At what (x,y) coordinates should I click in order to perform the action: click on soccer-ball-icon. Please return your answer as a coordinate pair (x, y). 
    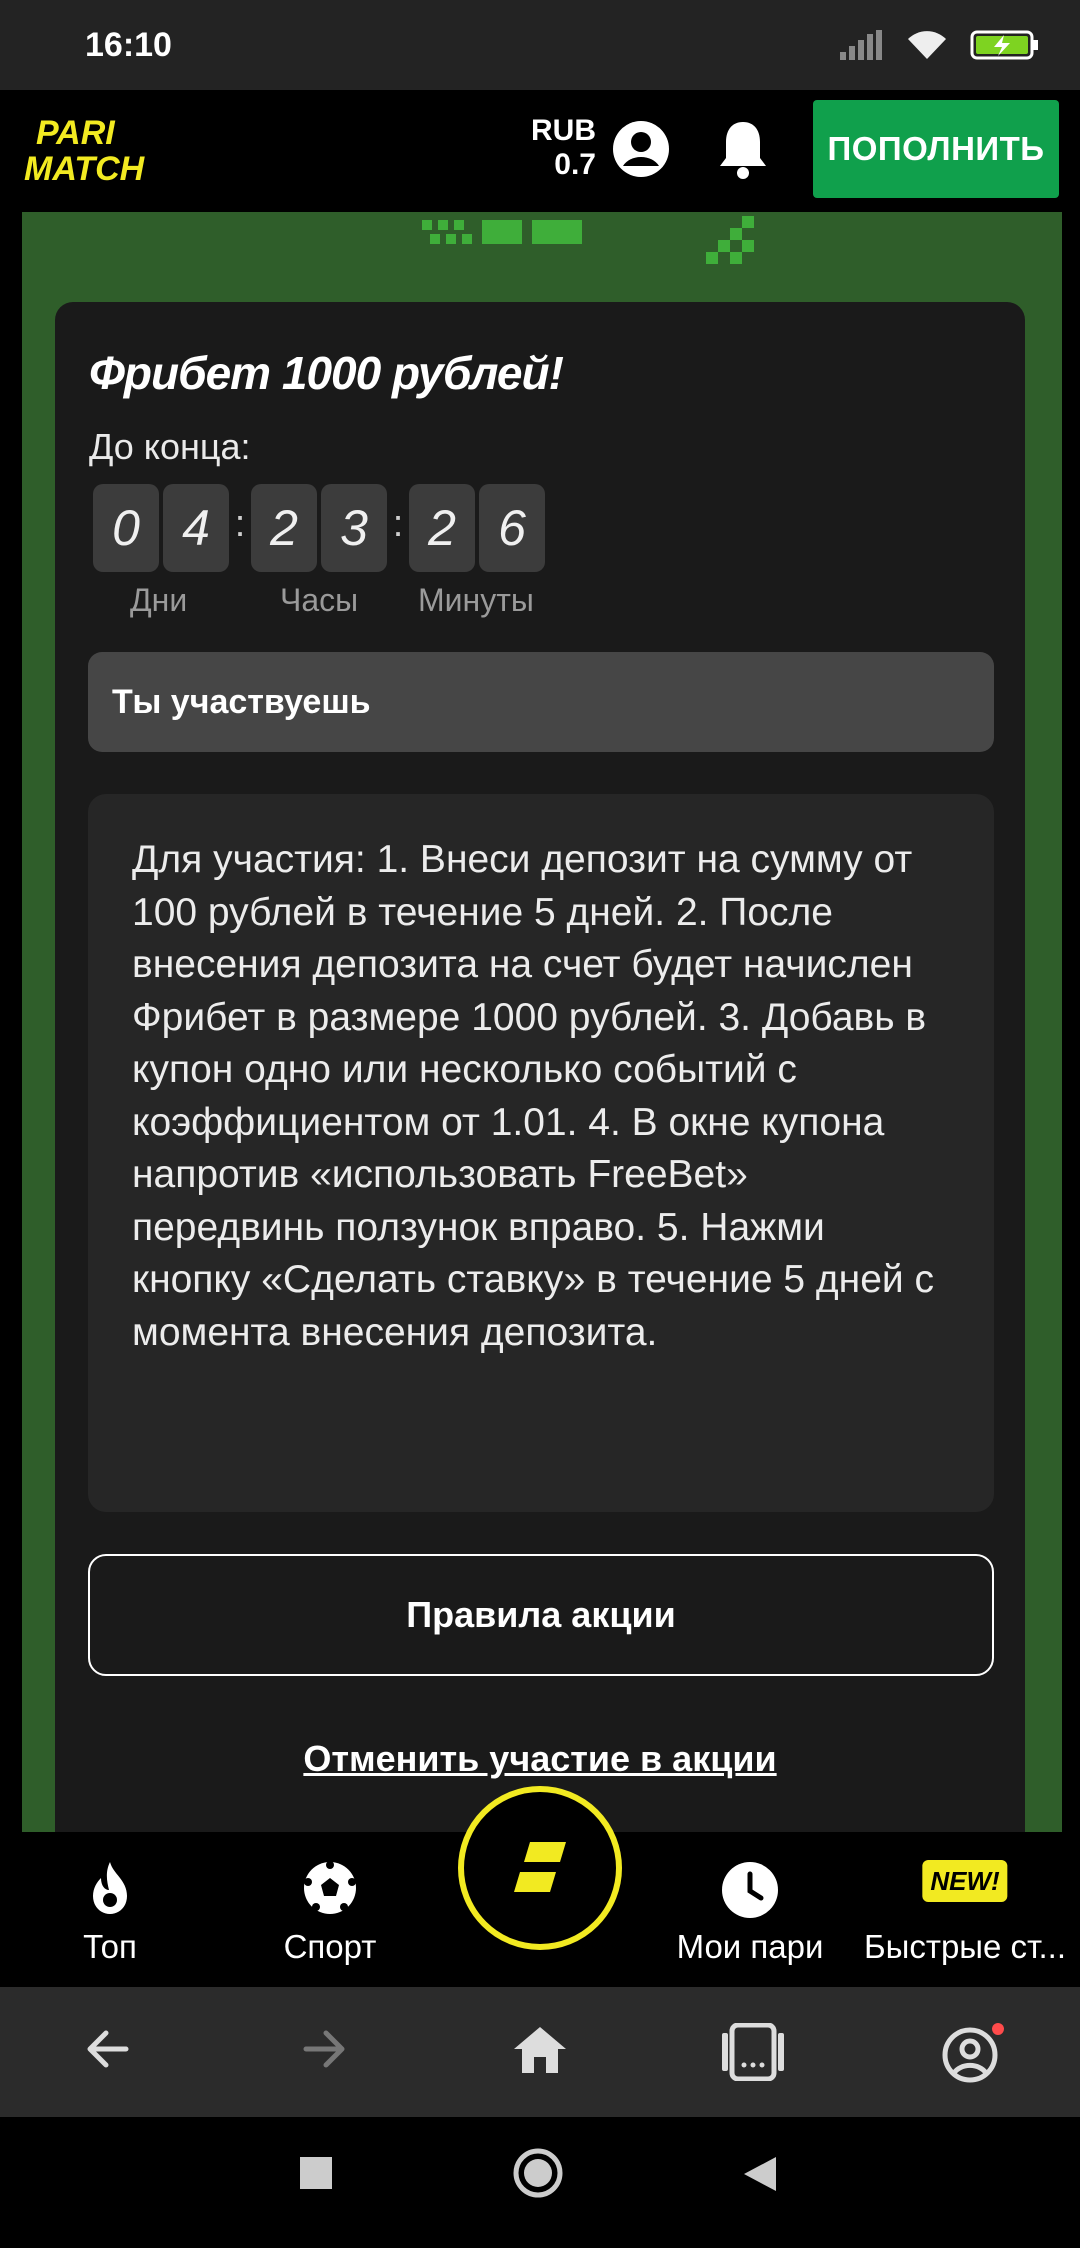
    Looking at the image, I should click on (330, 1887).